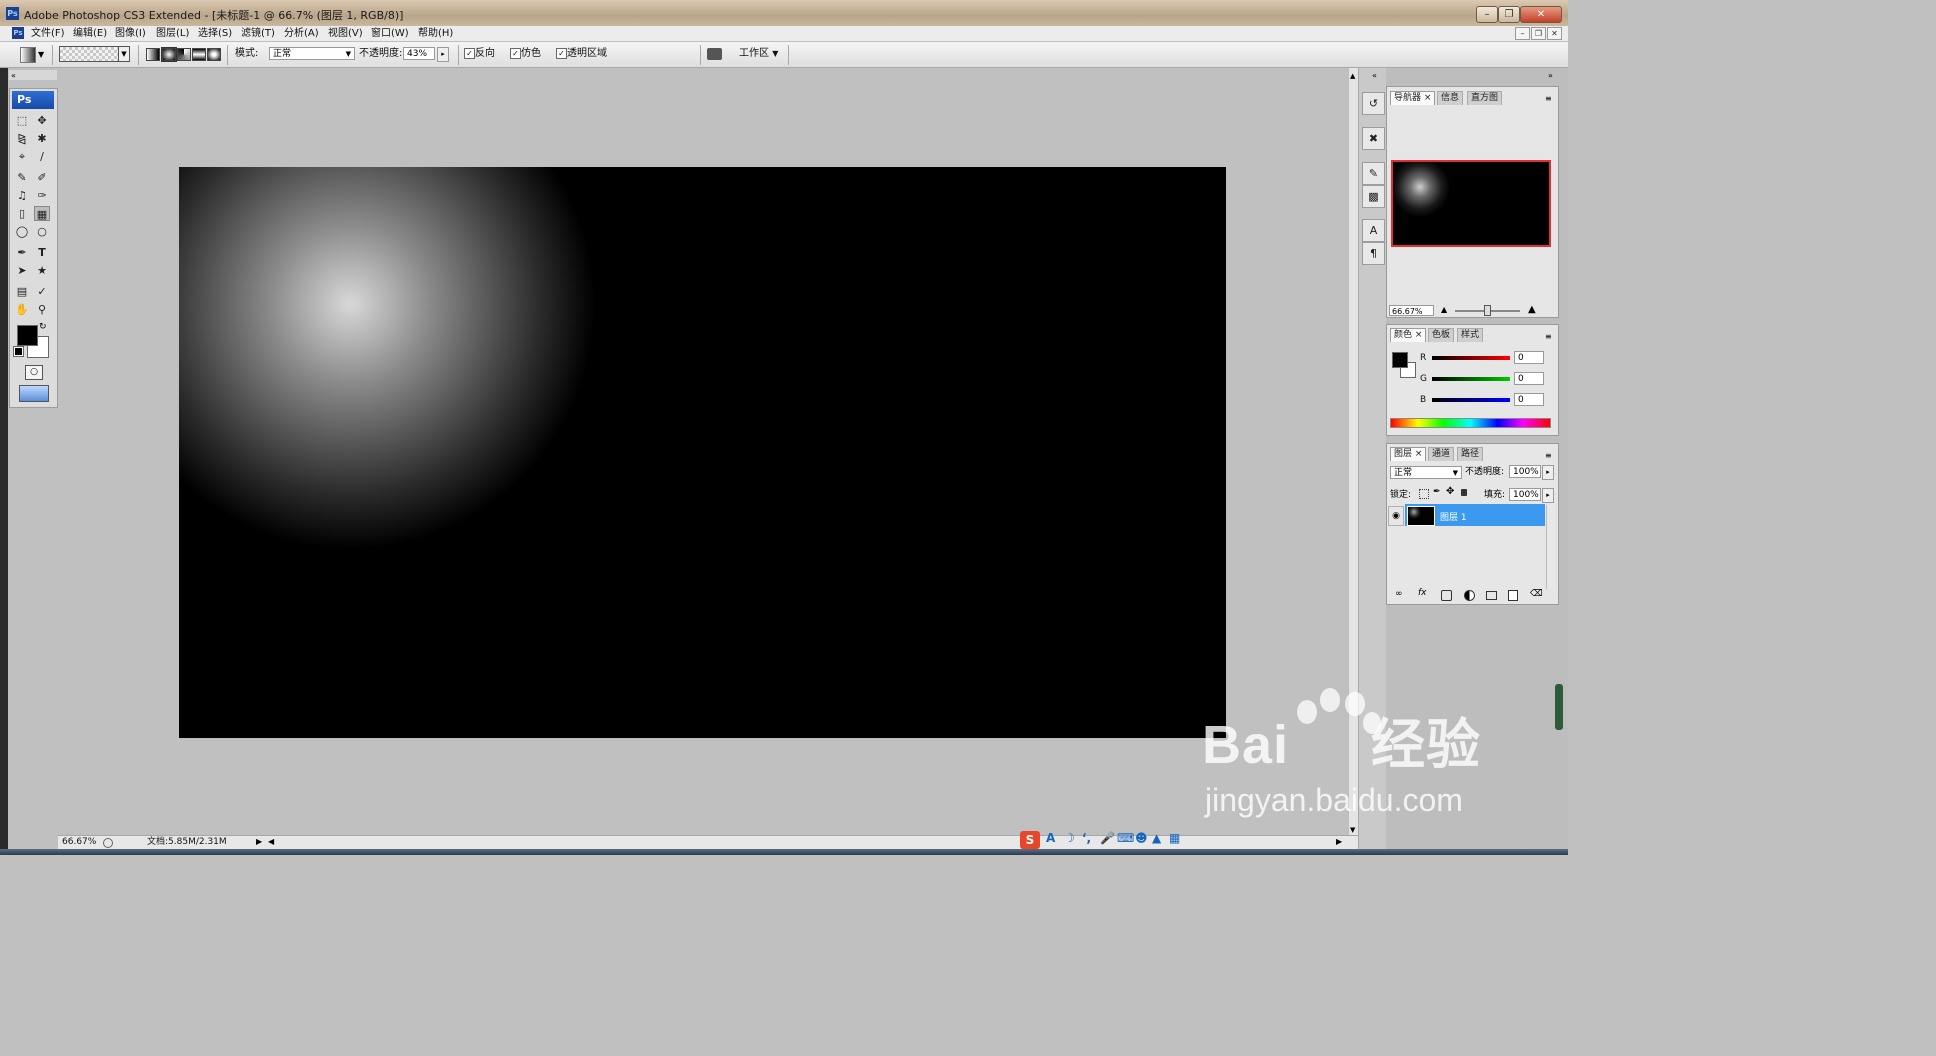 The height and width of the screenshot is (1056, 1936). Describe the element at coordinates (22, 309) in the screenshot. I see `hand-tool-icon: ✋` at that location.